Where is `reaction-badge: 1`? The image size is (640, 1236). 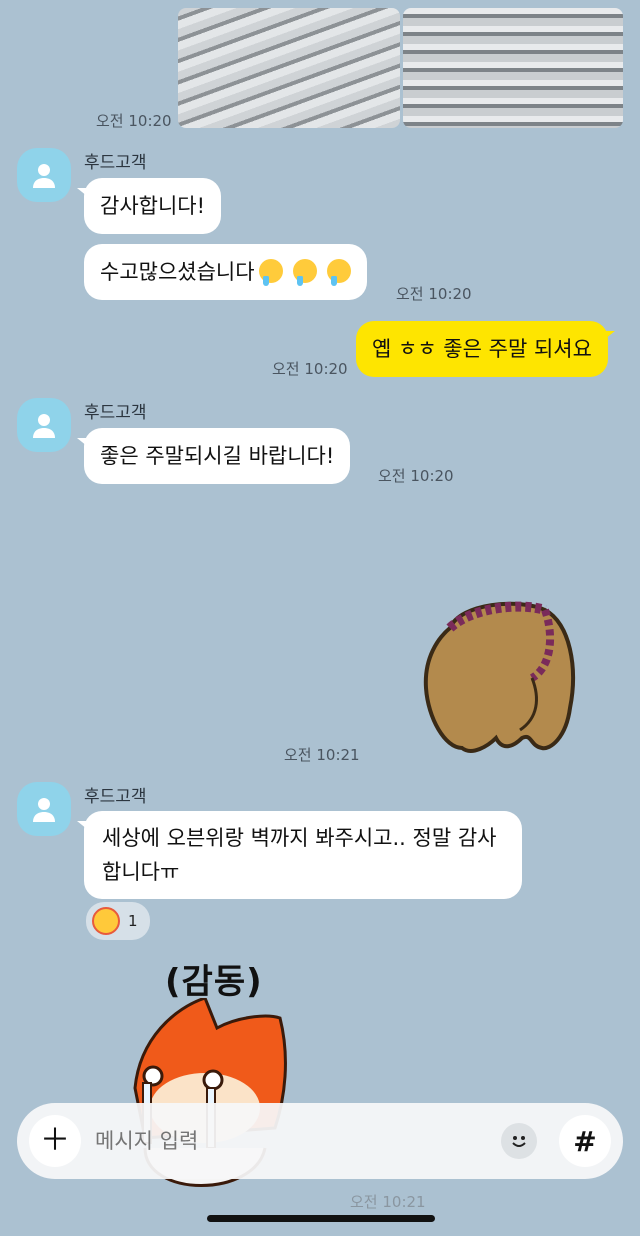 reaction-badge: 1 is located at coordinates (118, 921).